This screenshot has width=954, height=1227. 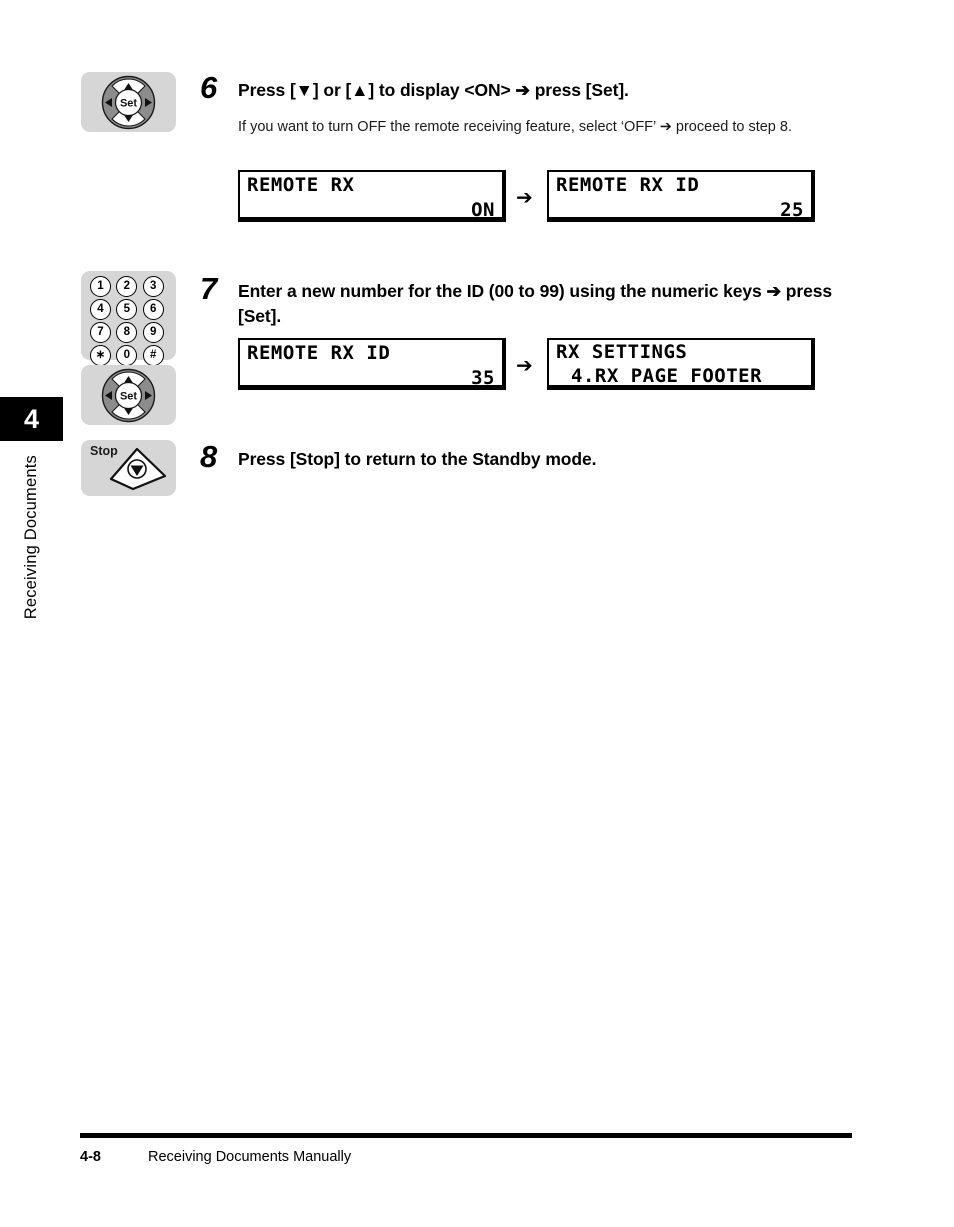 I want to click on keypad-key: 1, so click(x=100, y=286).